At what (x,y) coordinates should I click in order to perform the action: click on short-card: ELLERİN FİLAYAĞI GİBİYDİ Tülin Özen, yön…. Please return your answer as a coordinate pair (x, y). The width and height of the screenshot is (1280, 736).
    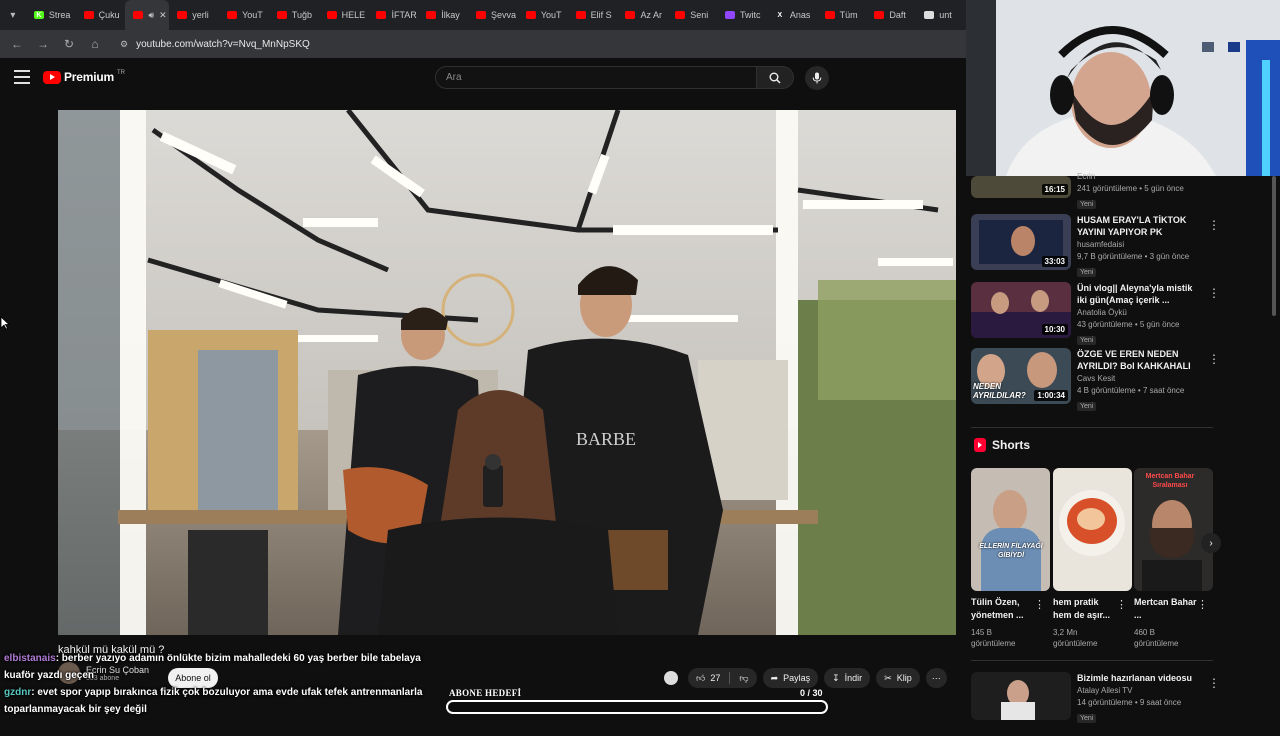
    Looking at the image, I should click on (1011, 558).